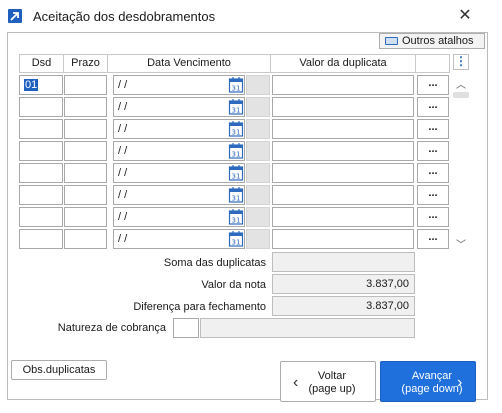 The image size is (502, 413). I want to click on window-title: Aceitação dos desdobramentos, so click(124, 16).